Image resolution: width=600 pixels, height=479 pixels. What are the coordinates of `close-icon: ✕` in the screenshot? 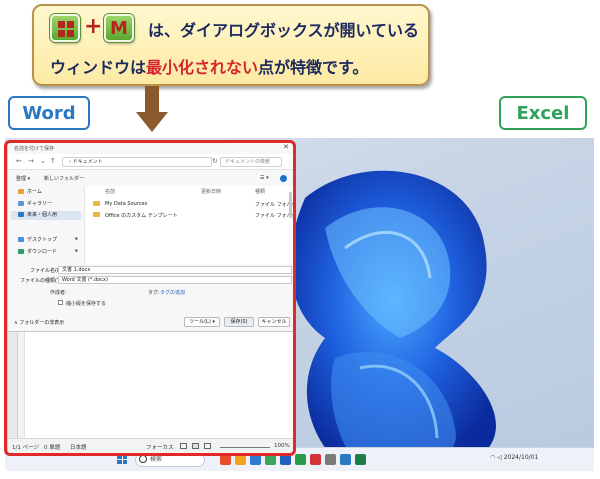 It's located at (286, 147).